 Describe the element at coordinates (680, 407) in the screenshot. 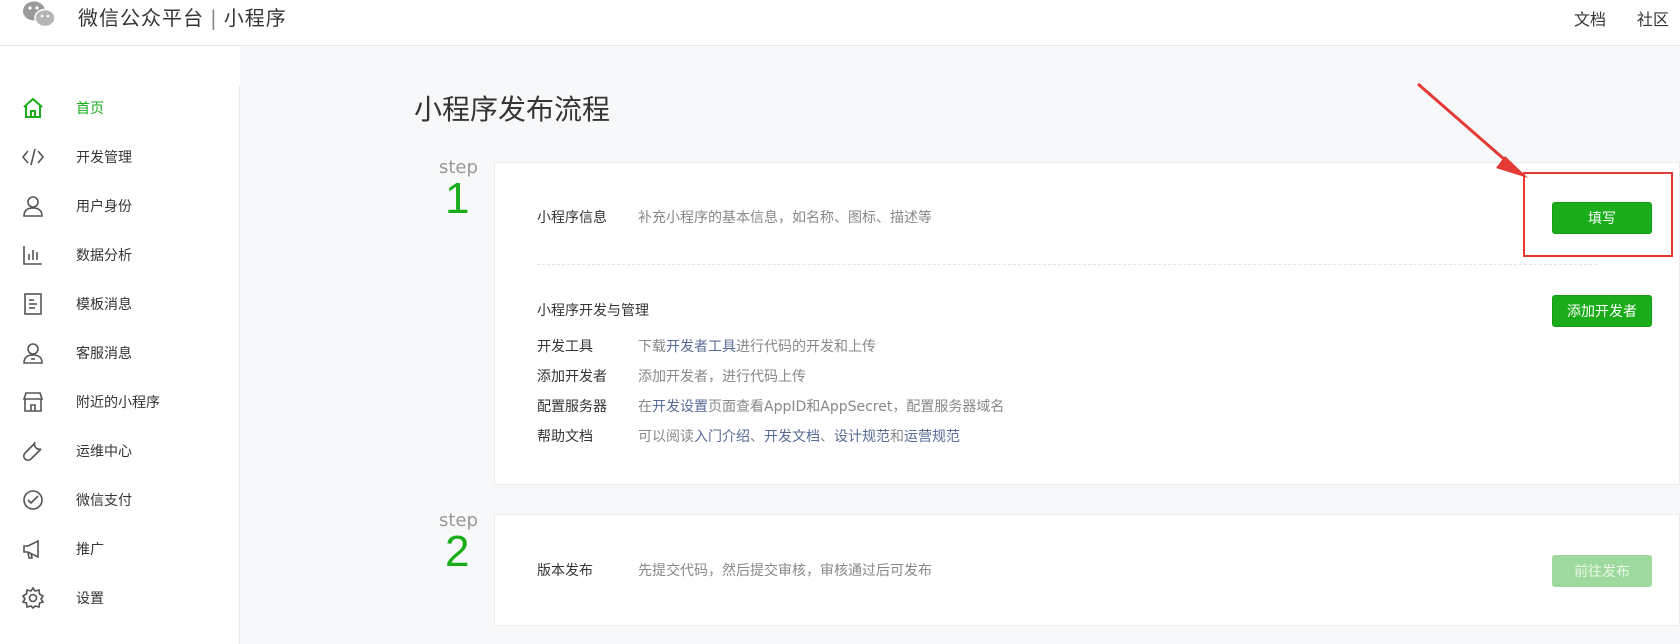

I see `dev-settings-link: 开发设置` at that location.